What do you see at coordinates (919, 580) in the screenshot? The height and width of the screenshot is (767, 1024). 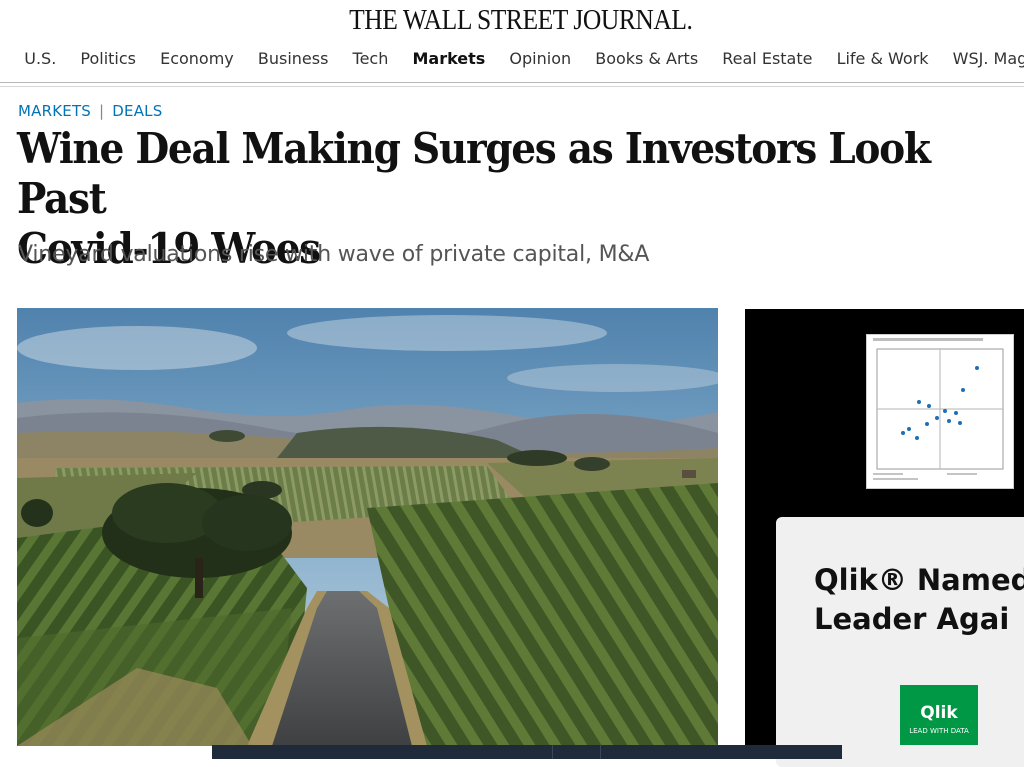 I see `ad-headline-line-1: Qlik® Named` at bounding box center [919, 580].